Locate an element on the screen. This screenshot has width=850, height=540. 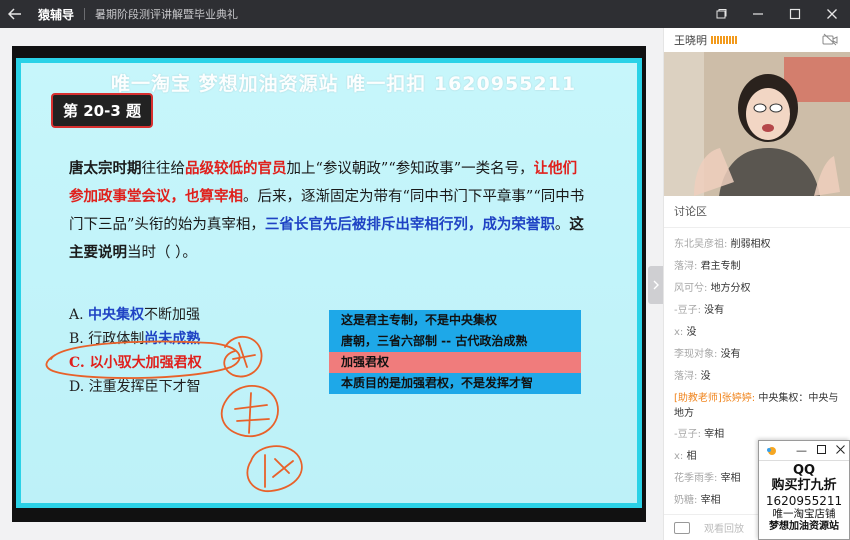
chat-text: 地方分权 is located at coordinates (730, 288).